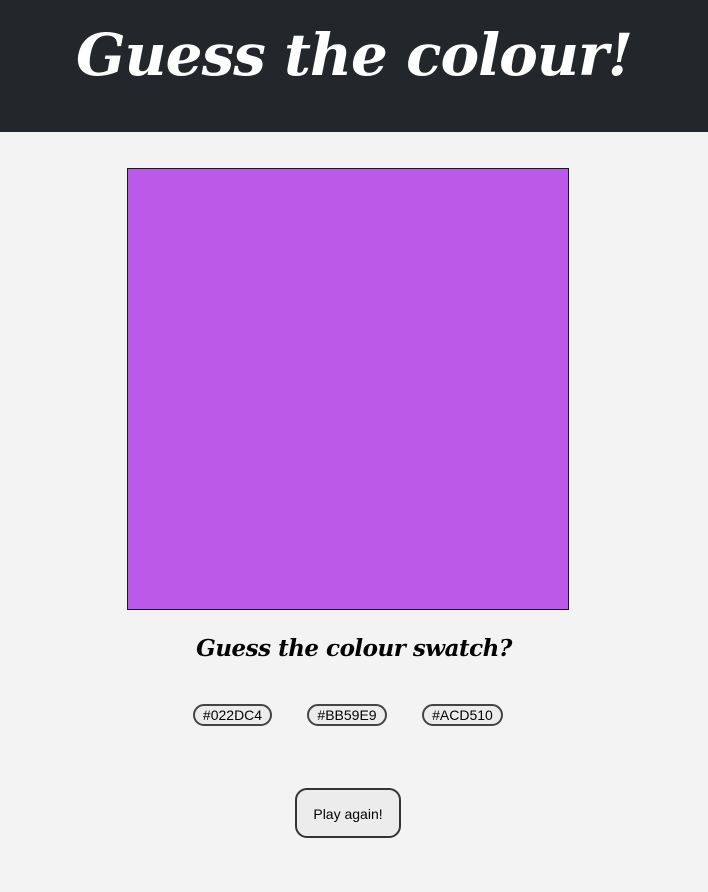 Image resolution: width=708 pixels, height=892 pixels. What do you see at coordinates (347, 715) in the screenshot?
I see `option-button-2: #BB59E9` at bounding box center [347, 715].